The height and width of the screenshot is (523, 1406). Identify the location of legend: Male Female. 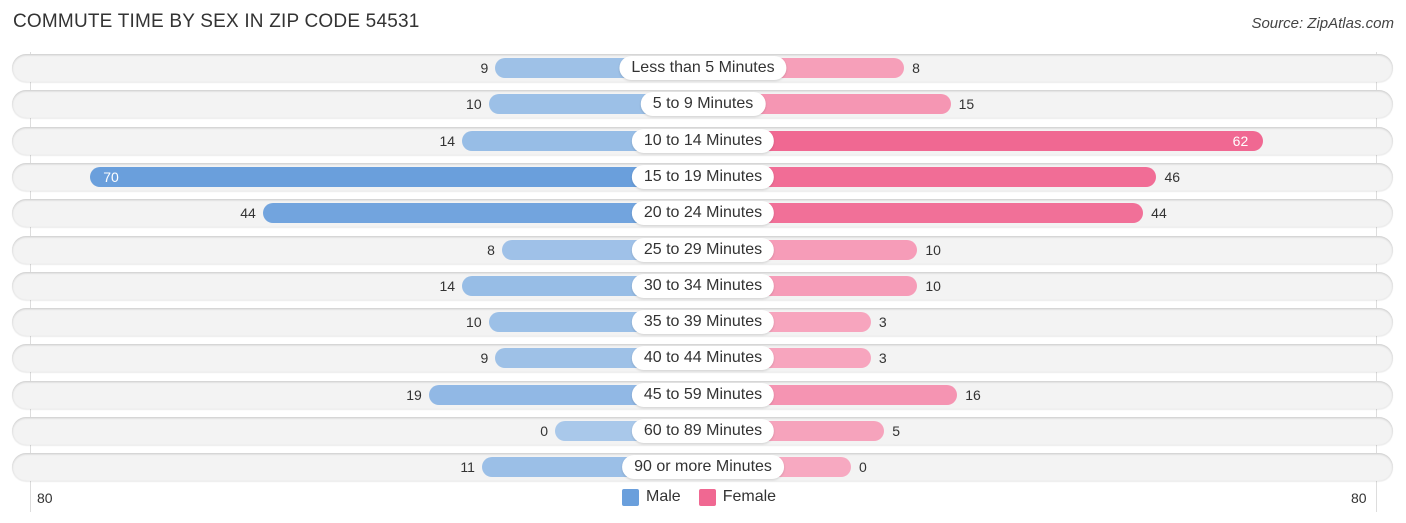
(704, 497).